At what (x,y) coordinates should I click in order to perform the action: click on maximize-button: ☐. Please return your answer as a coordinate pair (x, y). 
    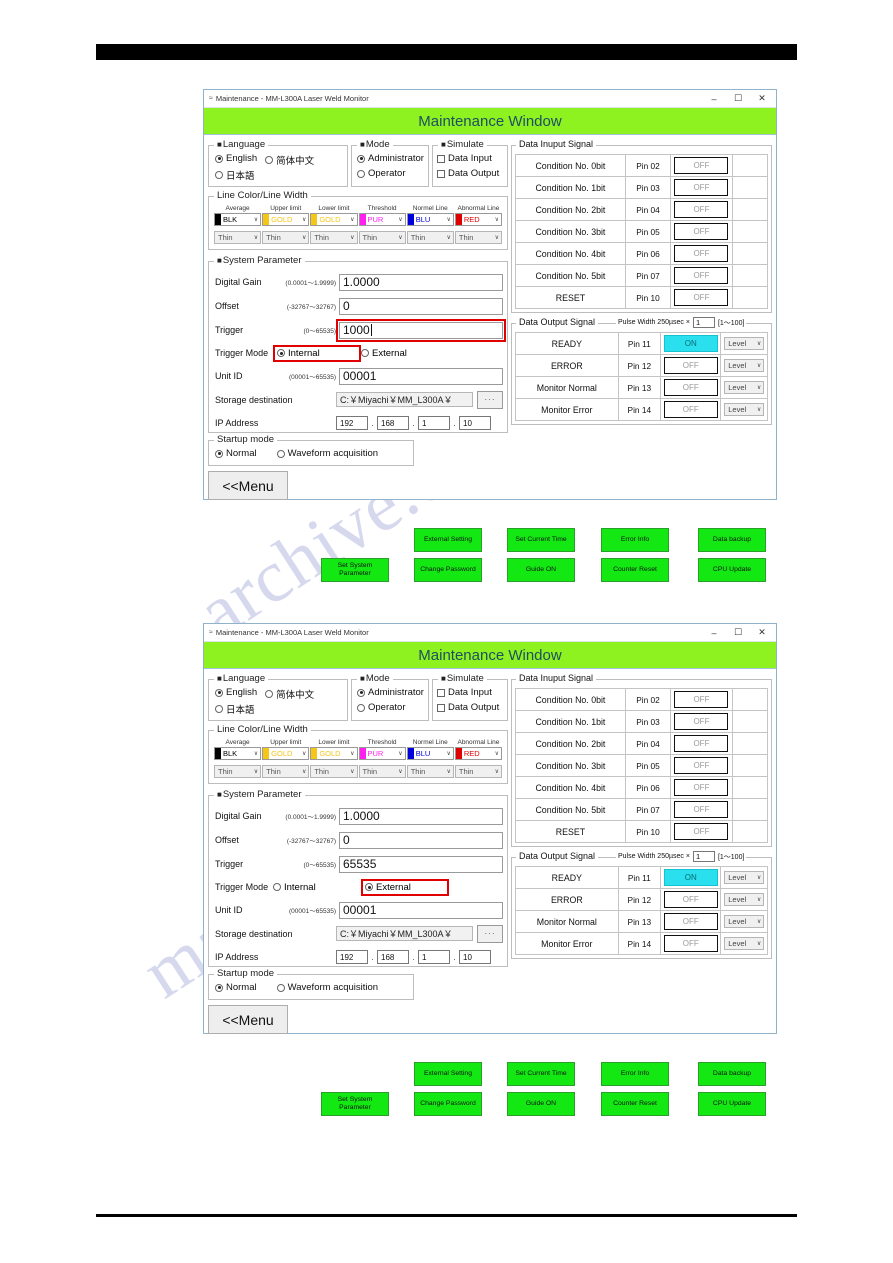
    Looking at the image, I should click on (738, 632).